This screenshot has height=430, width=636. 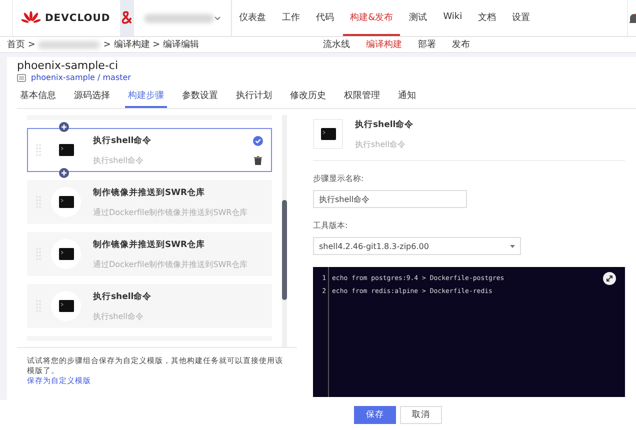 What do you see at coordinates (146, 97) in the screenshot?
I see `config-tab: 构建步骤` at bounding box center [146, 97].